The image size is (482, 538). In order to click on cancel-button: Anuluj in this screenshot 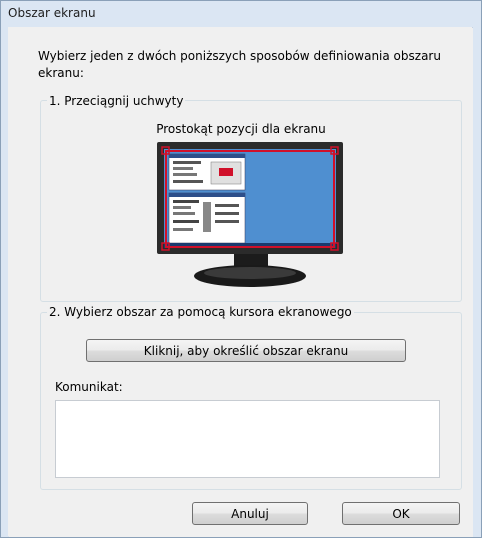, I will do `click(250, 513)`.